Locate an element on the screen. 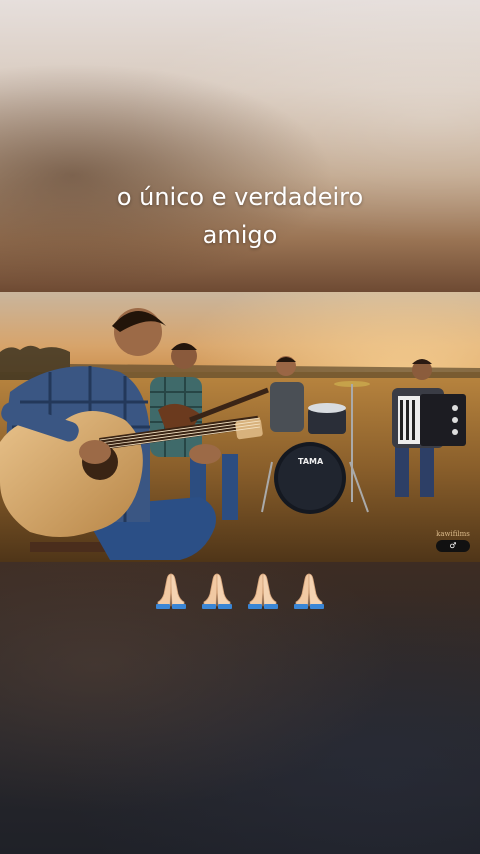 Image resolution: width=480 pixels, height=854 pixels. watermark-text: kawifilms is located at coordinates (453, 534).